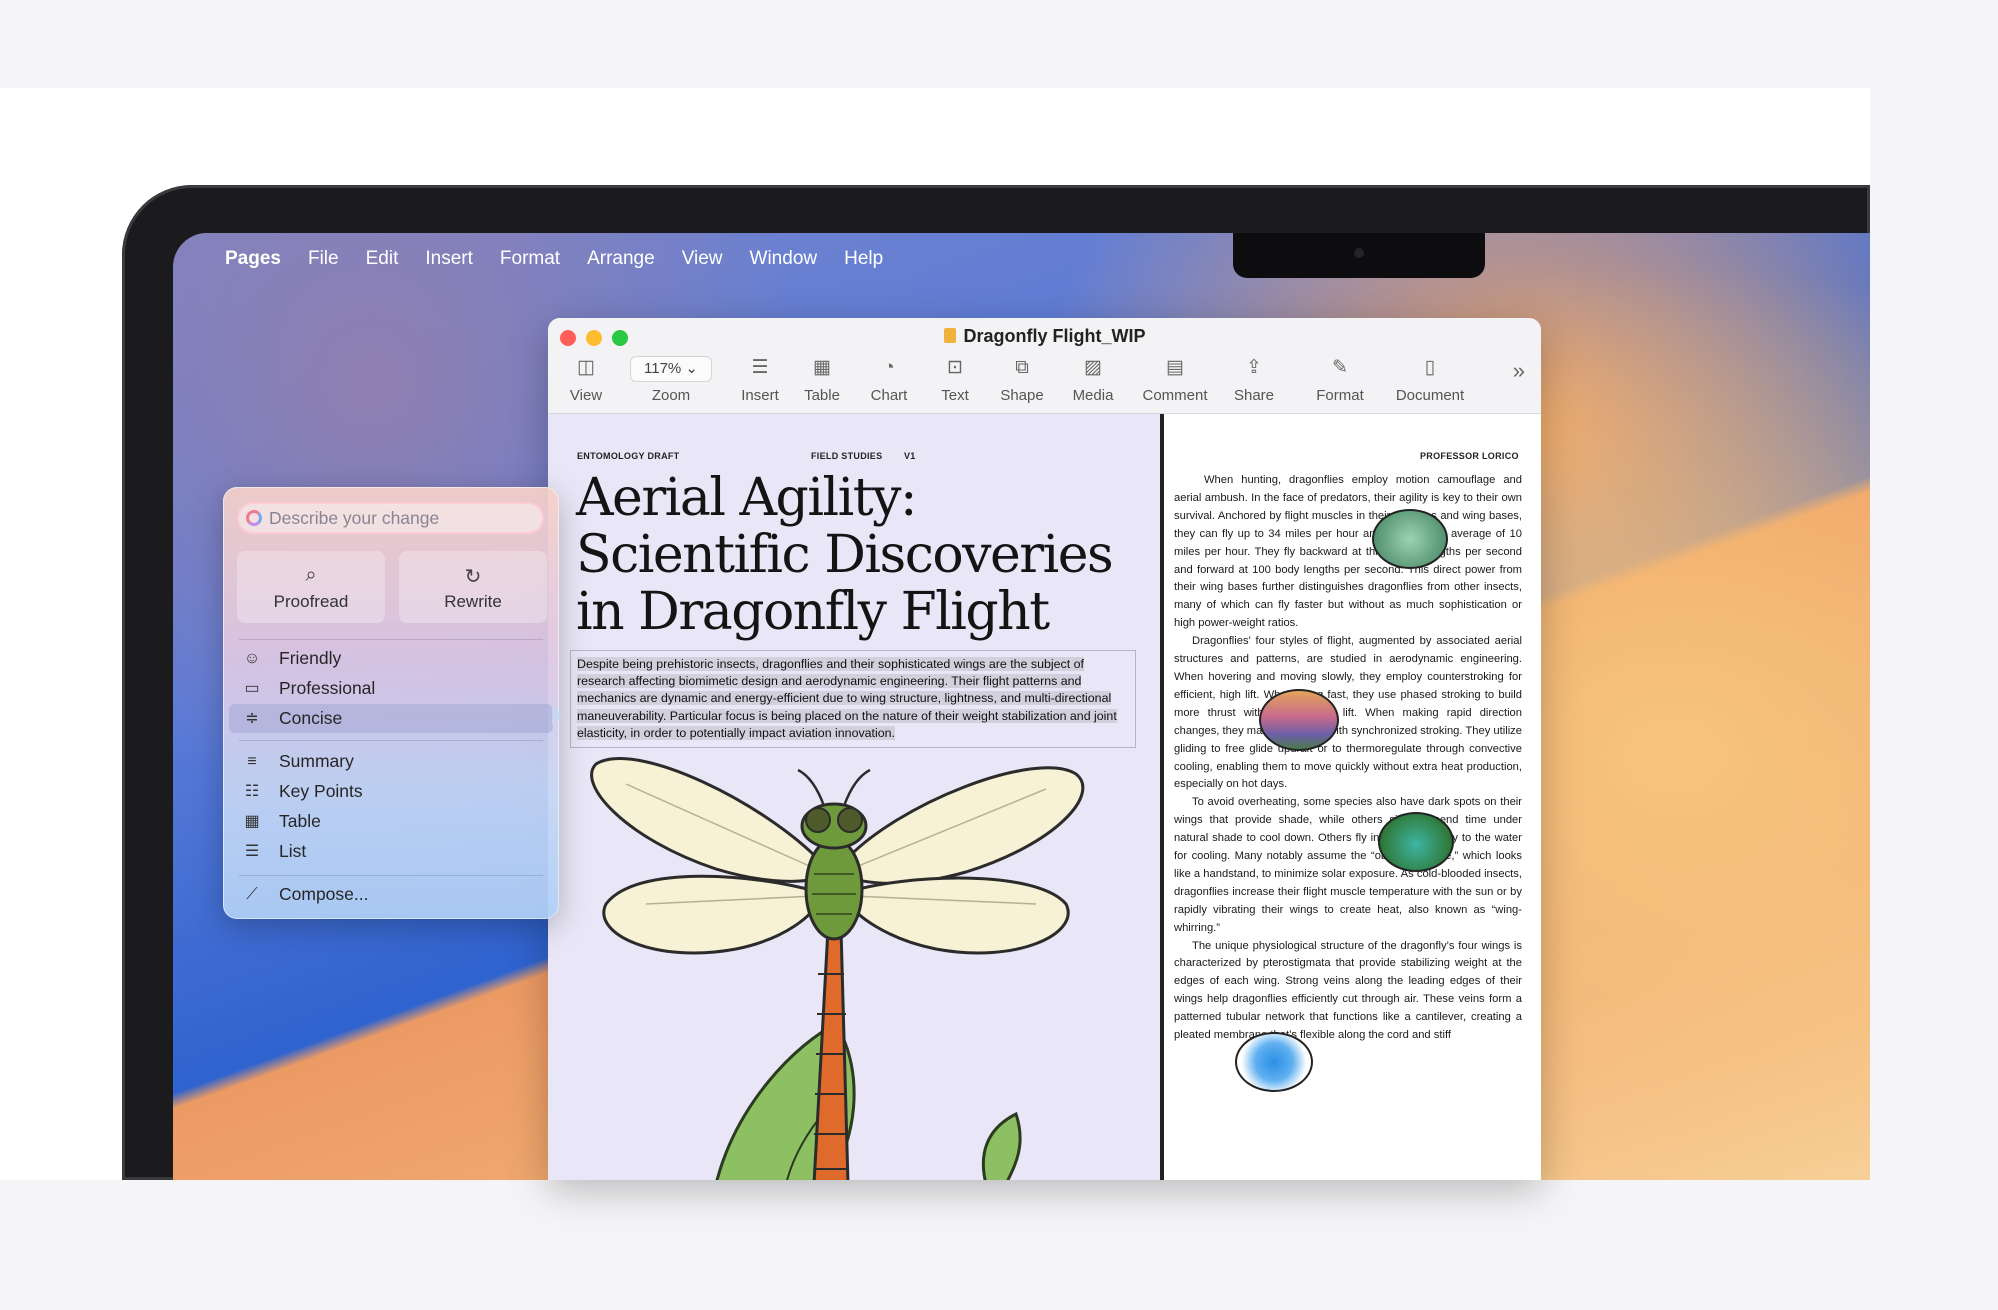  What do you see at coordinates (999, 44) in the screenshot?
I see `top-background` at bounding box center [999, 44].